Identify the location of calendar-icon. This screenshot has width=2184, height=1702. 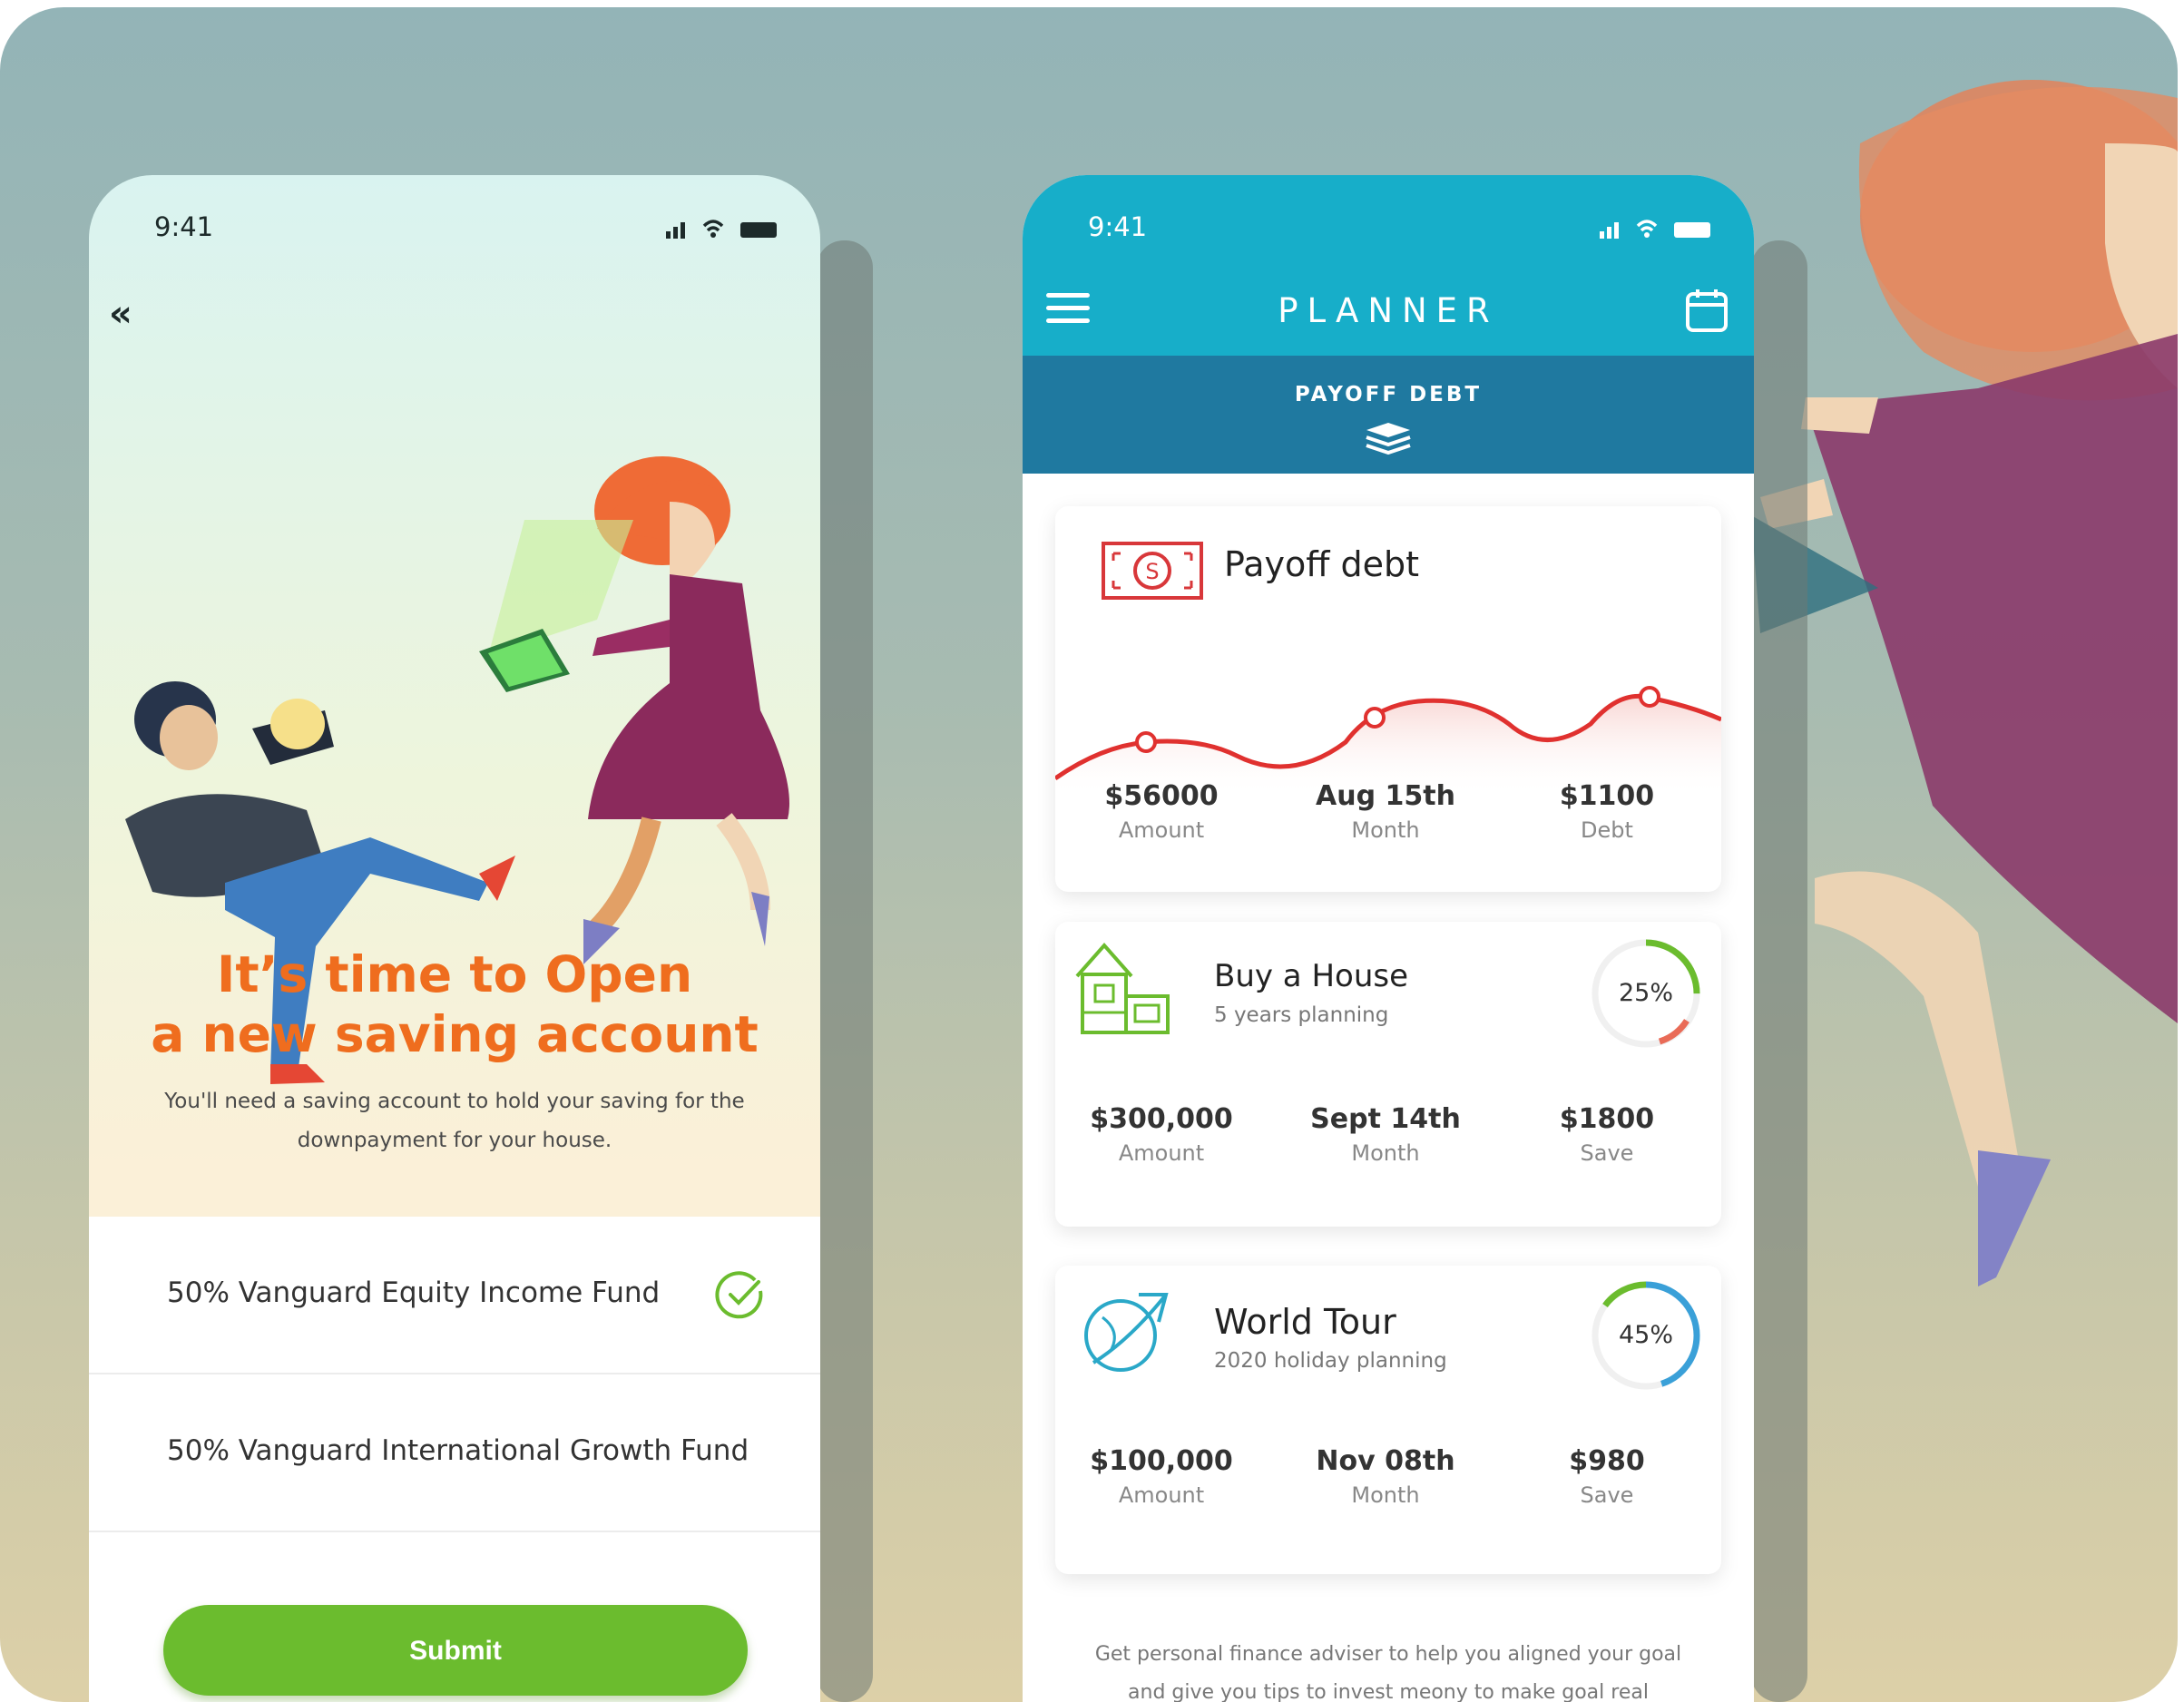
(1707, 310).